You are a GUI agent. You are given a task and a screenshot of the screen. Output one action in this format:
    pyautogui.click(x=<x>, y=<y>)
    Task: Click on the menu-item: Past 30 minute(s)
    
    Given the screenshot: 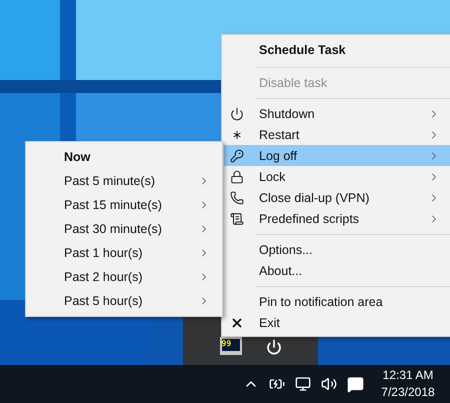 What is the action you would take?
    pyautogui.click(x=124, y=229)
    